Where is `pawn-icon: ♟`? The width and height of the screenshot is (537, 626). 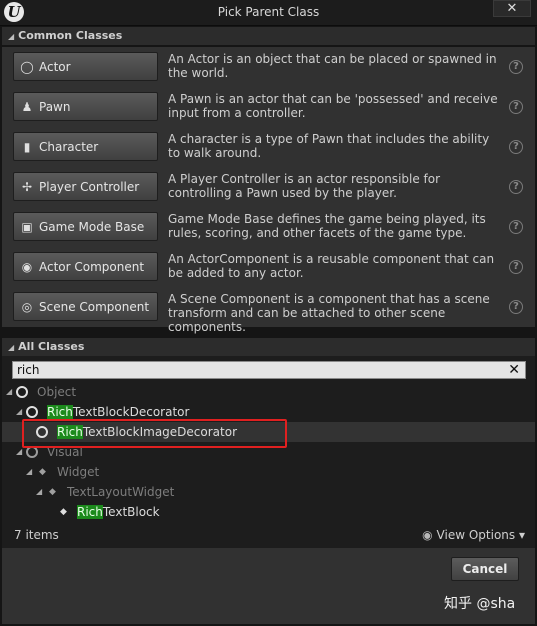 pawn-icon: ♟ is located at coordinates (27, 107).